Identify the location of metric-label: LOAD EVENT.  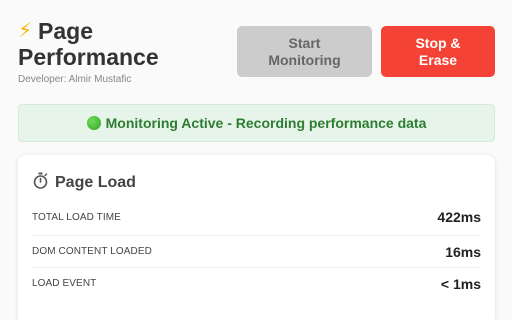
(64, 283).